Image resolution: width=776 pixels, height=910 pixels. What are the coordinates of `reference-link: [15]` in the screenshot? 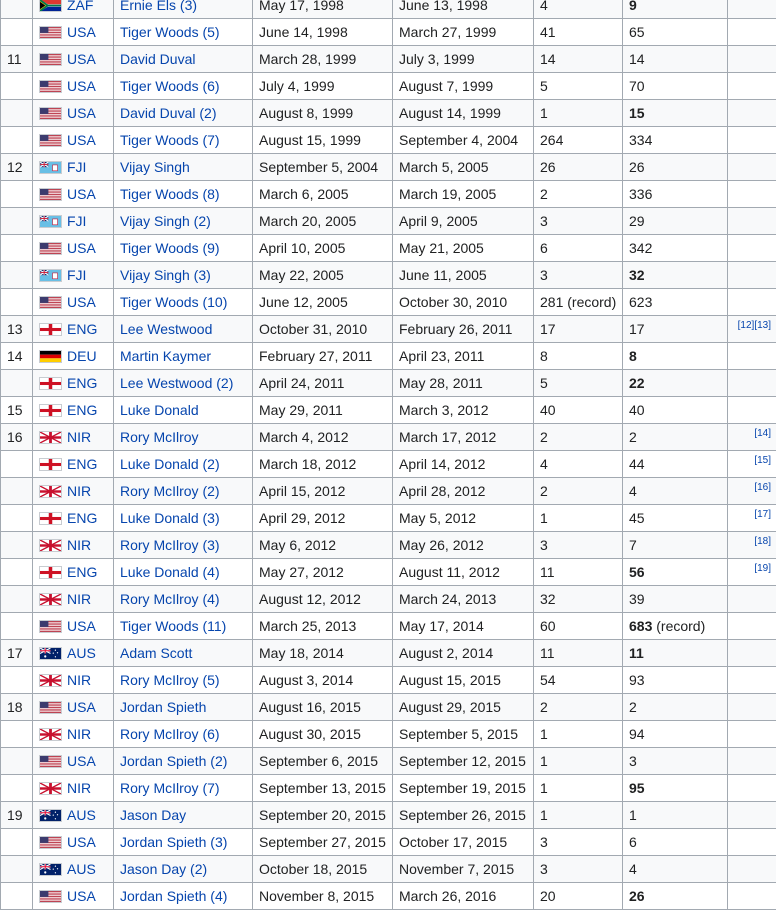 It's located at (762, 460).